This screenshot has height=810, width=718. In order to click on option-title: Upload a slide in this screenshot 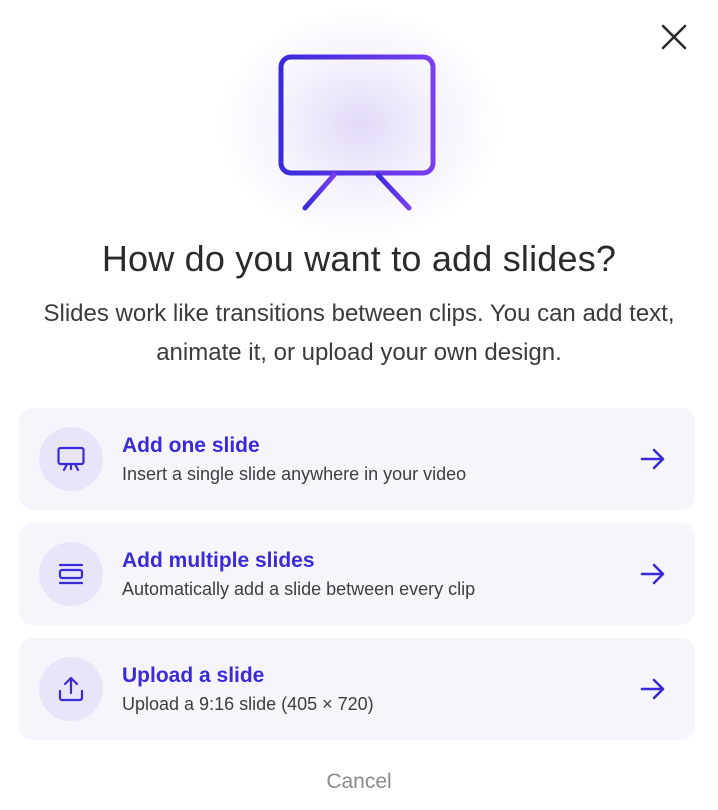, I will do `click(193, 675)`.